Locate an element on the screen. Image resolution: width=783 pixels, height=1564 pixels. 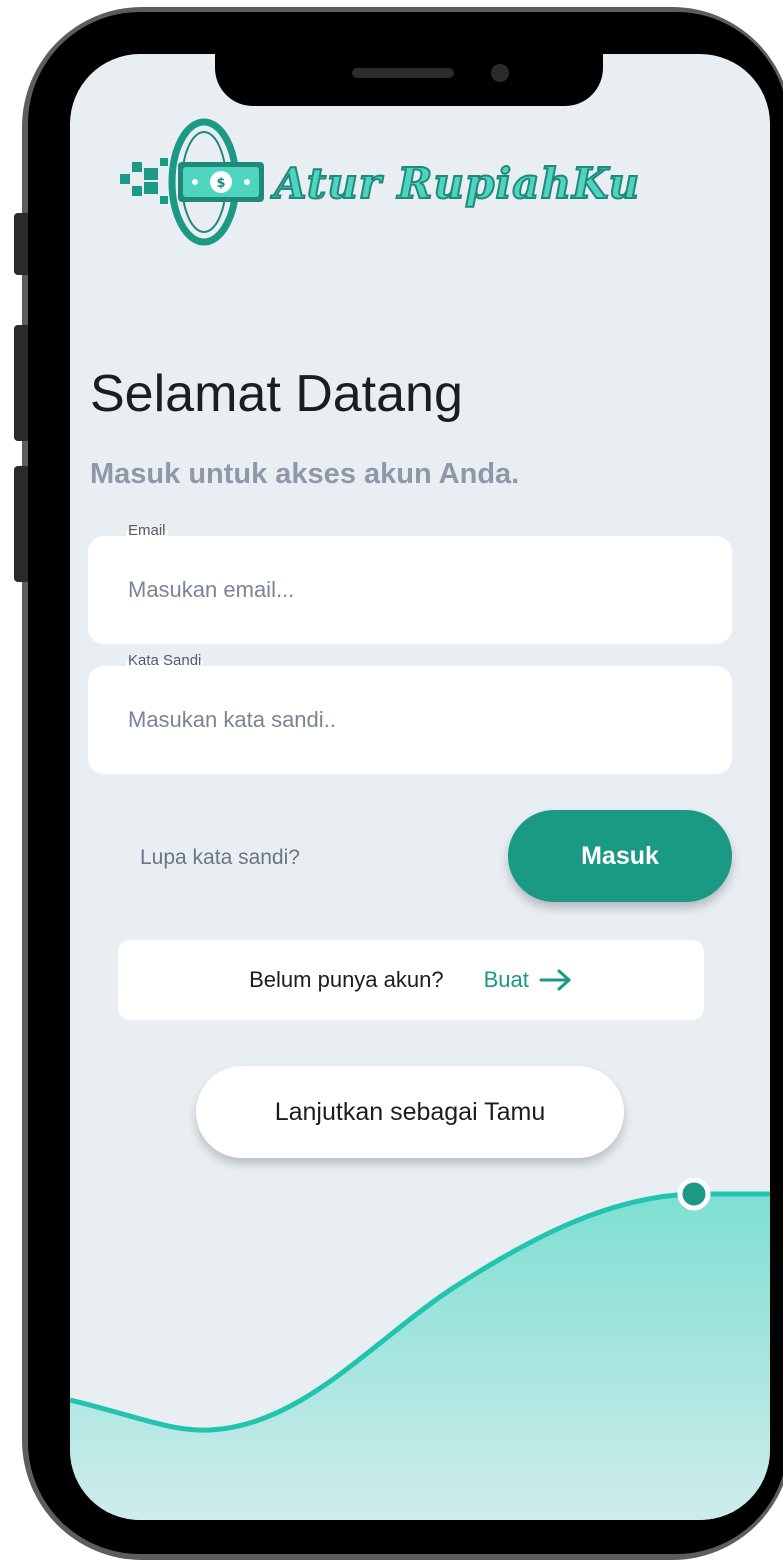
continue-as-guest-button: Lanjutkan sebagai Tamu is located at coordinates (410, 1112).